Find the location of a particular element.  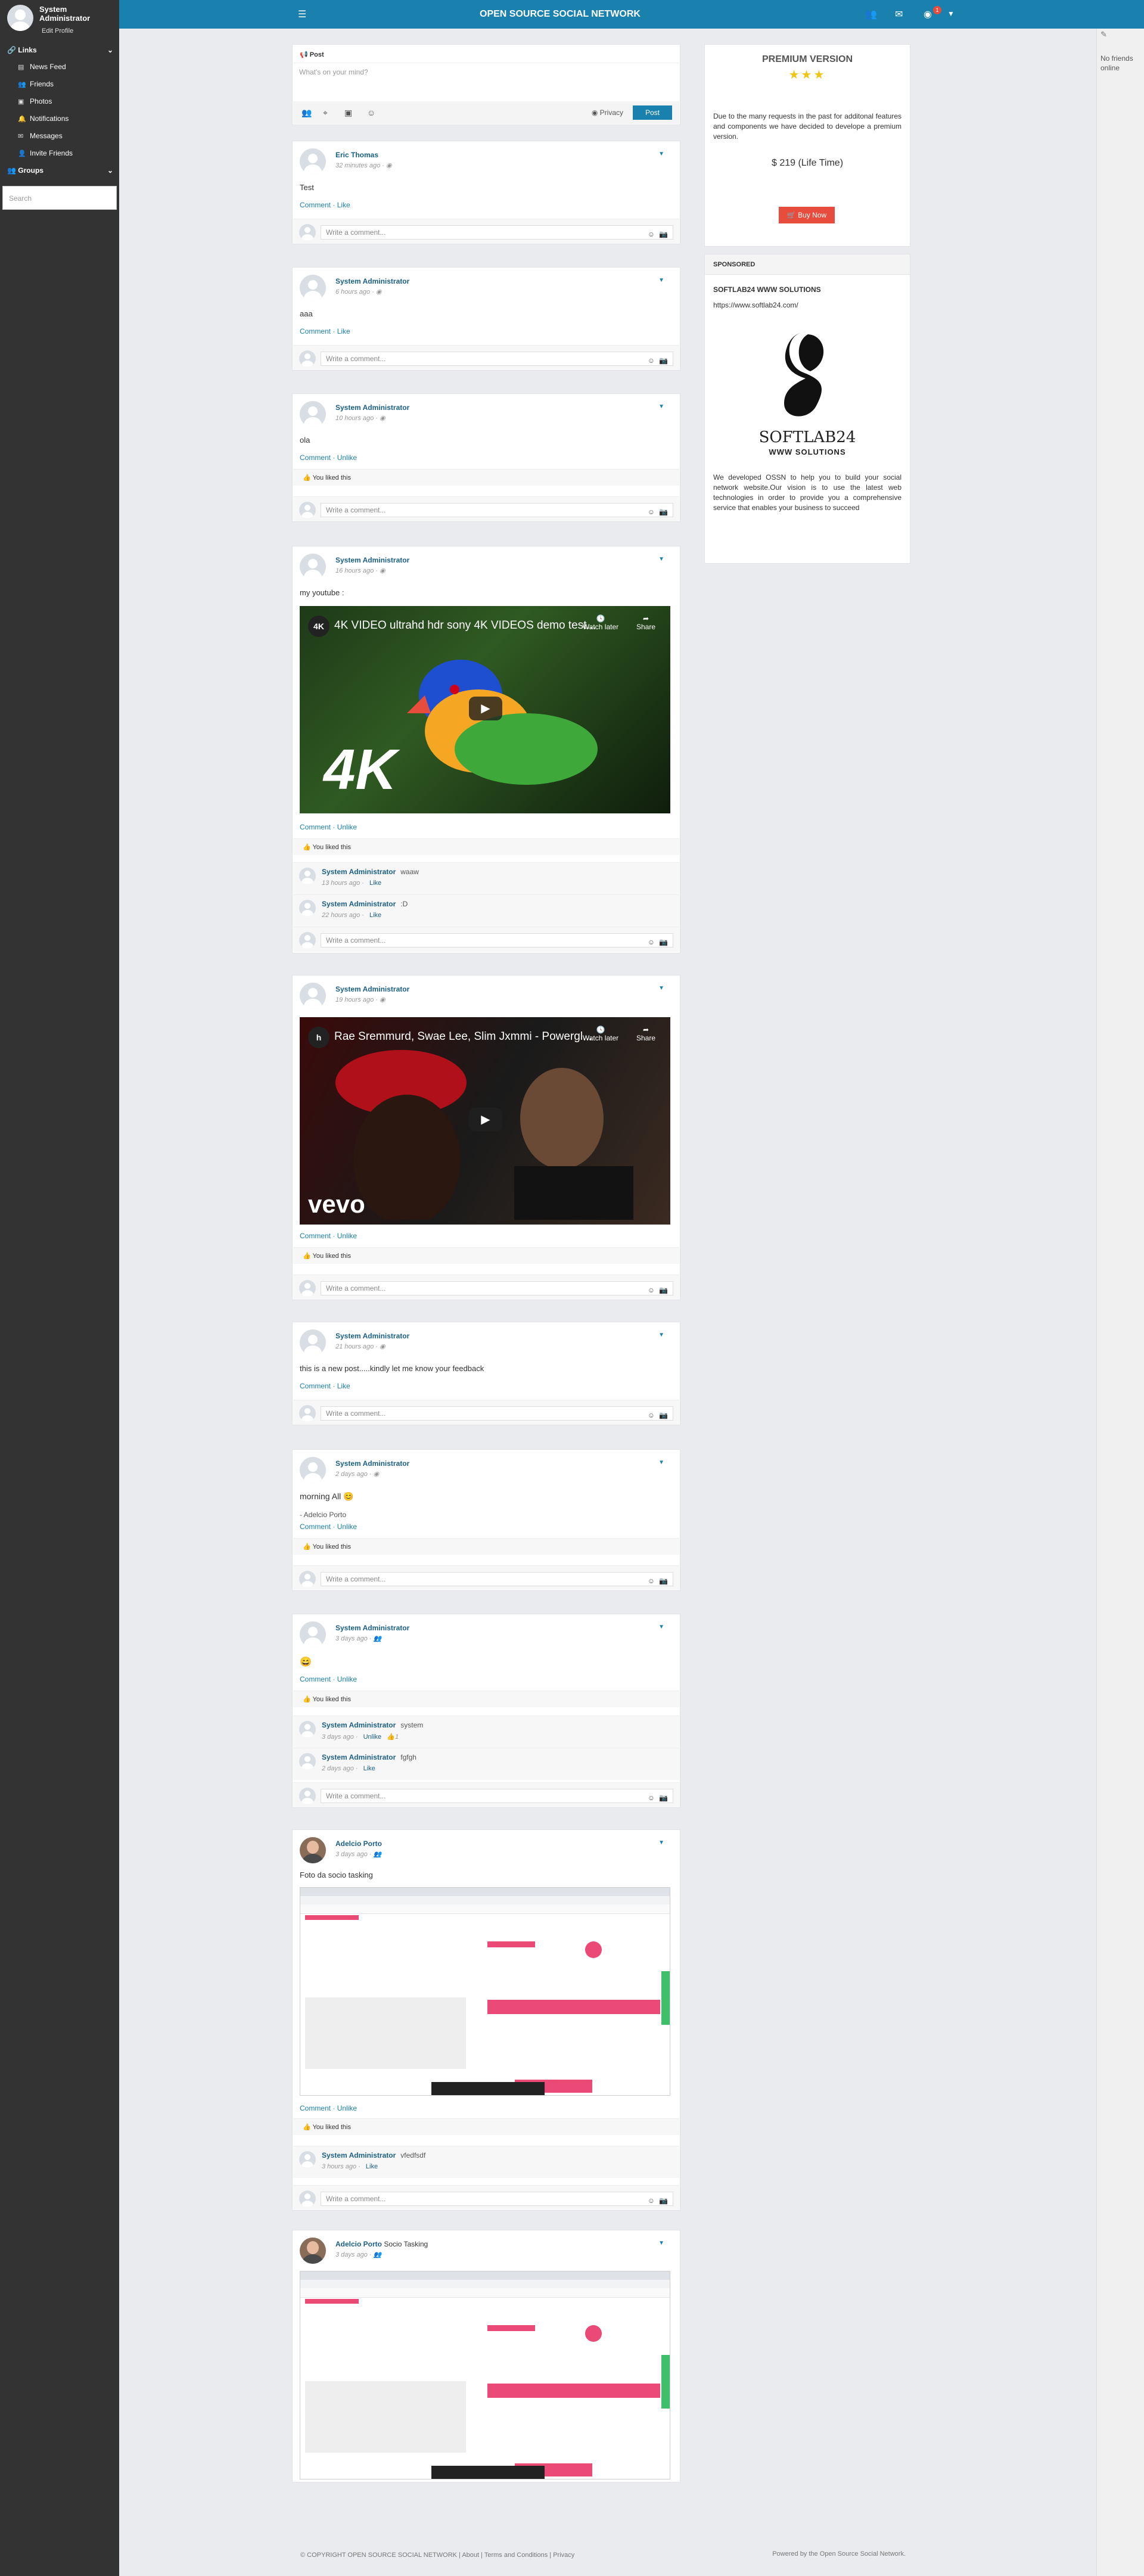

post-author: Adelcio Porto is located at coordinates (358, 1843).